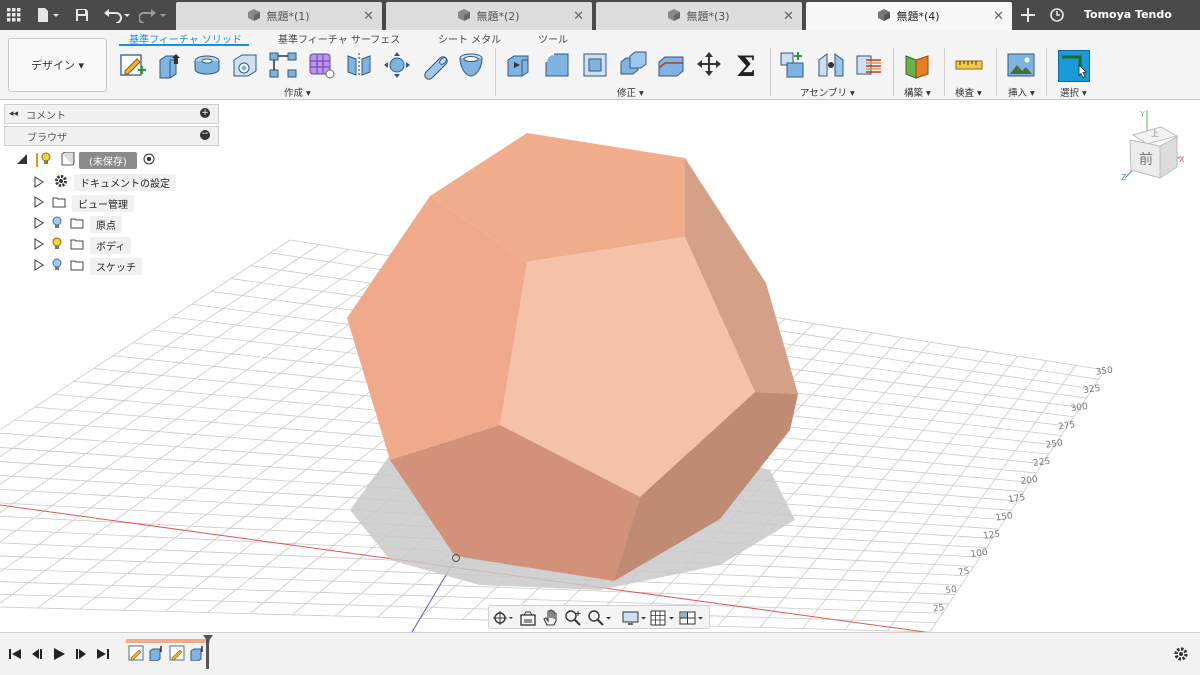  I want to click on hole-tool-icon, so click(245, 65).